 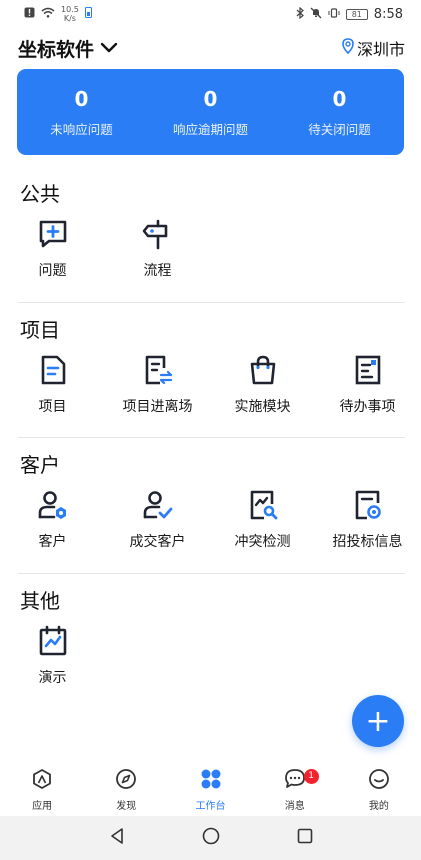 I want to click on smile-face-icon, so click(x=379, y=781).